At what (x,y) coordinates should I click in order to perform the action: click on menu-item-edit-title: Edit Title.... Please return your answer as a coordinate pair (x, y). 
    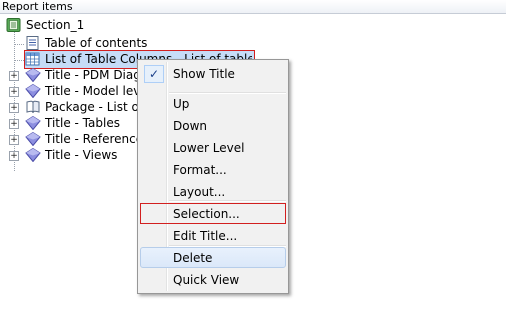
    Looking at the image, I should click on (213, 236).